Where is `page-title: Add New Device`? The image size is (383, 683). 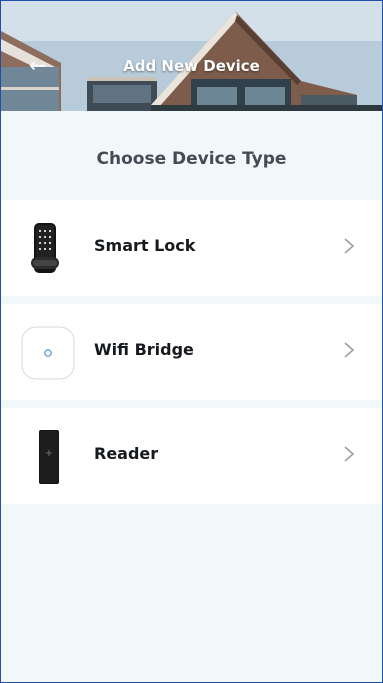 page-title: Add New Device is located at coordinates (191, 66).